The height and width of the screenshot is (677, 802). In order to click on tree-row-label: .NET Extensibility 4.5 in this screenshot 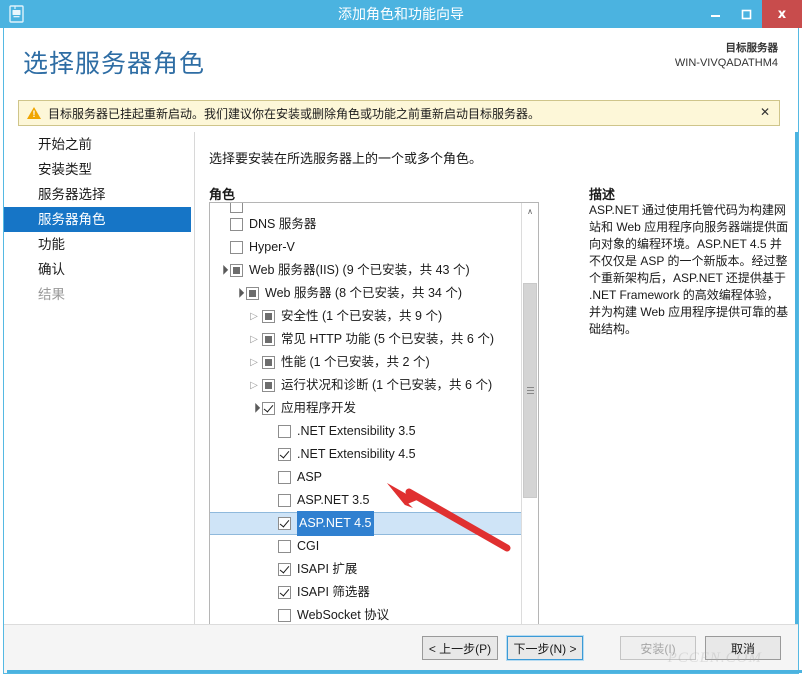, I will do `click(356, 454)`.